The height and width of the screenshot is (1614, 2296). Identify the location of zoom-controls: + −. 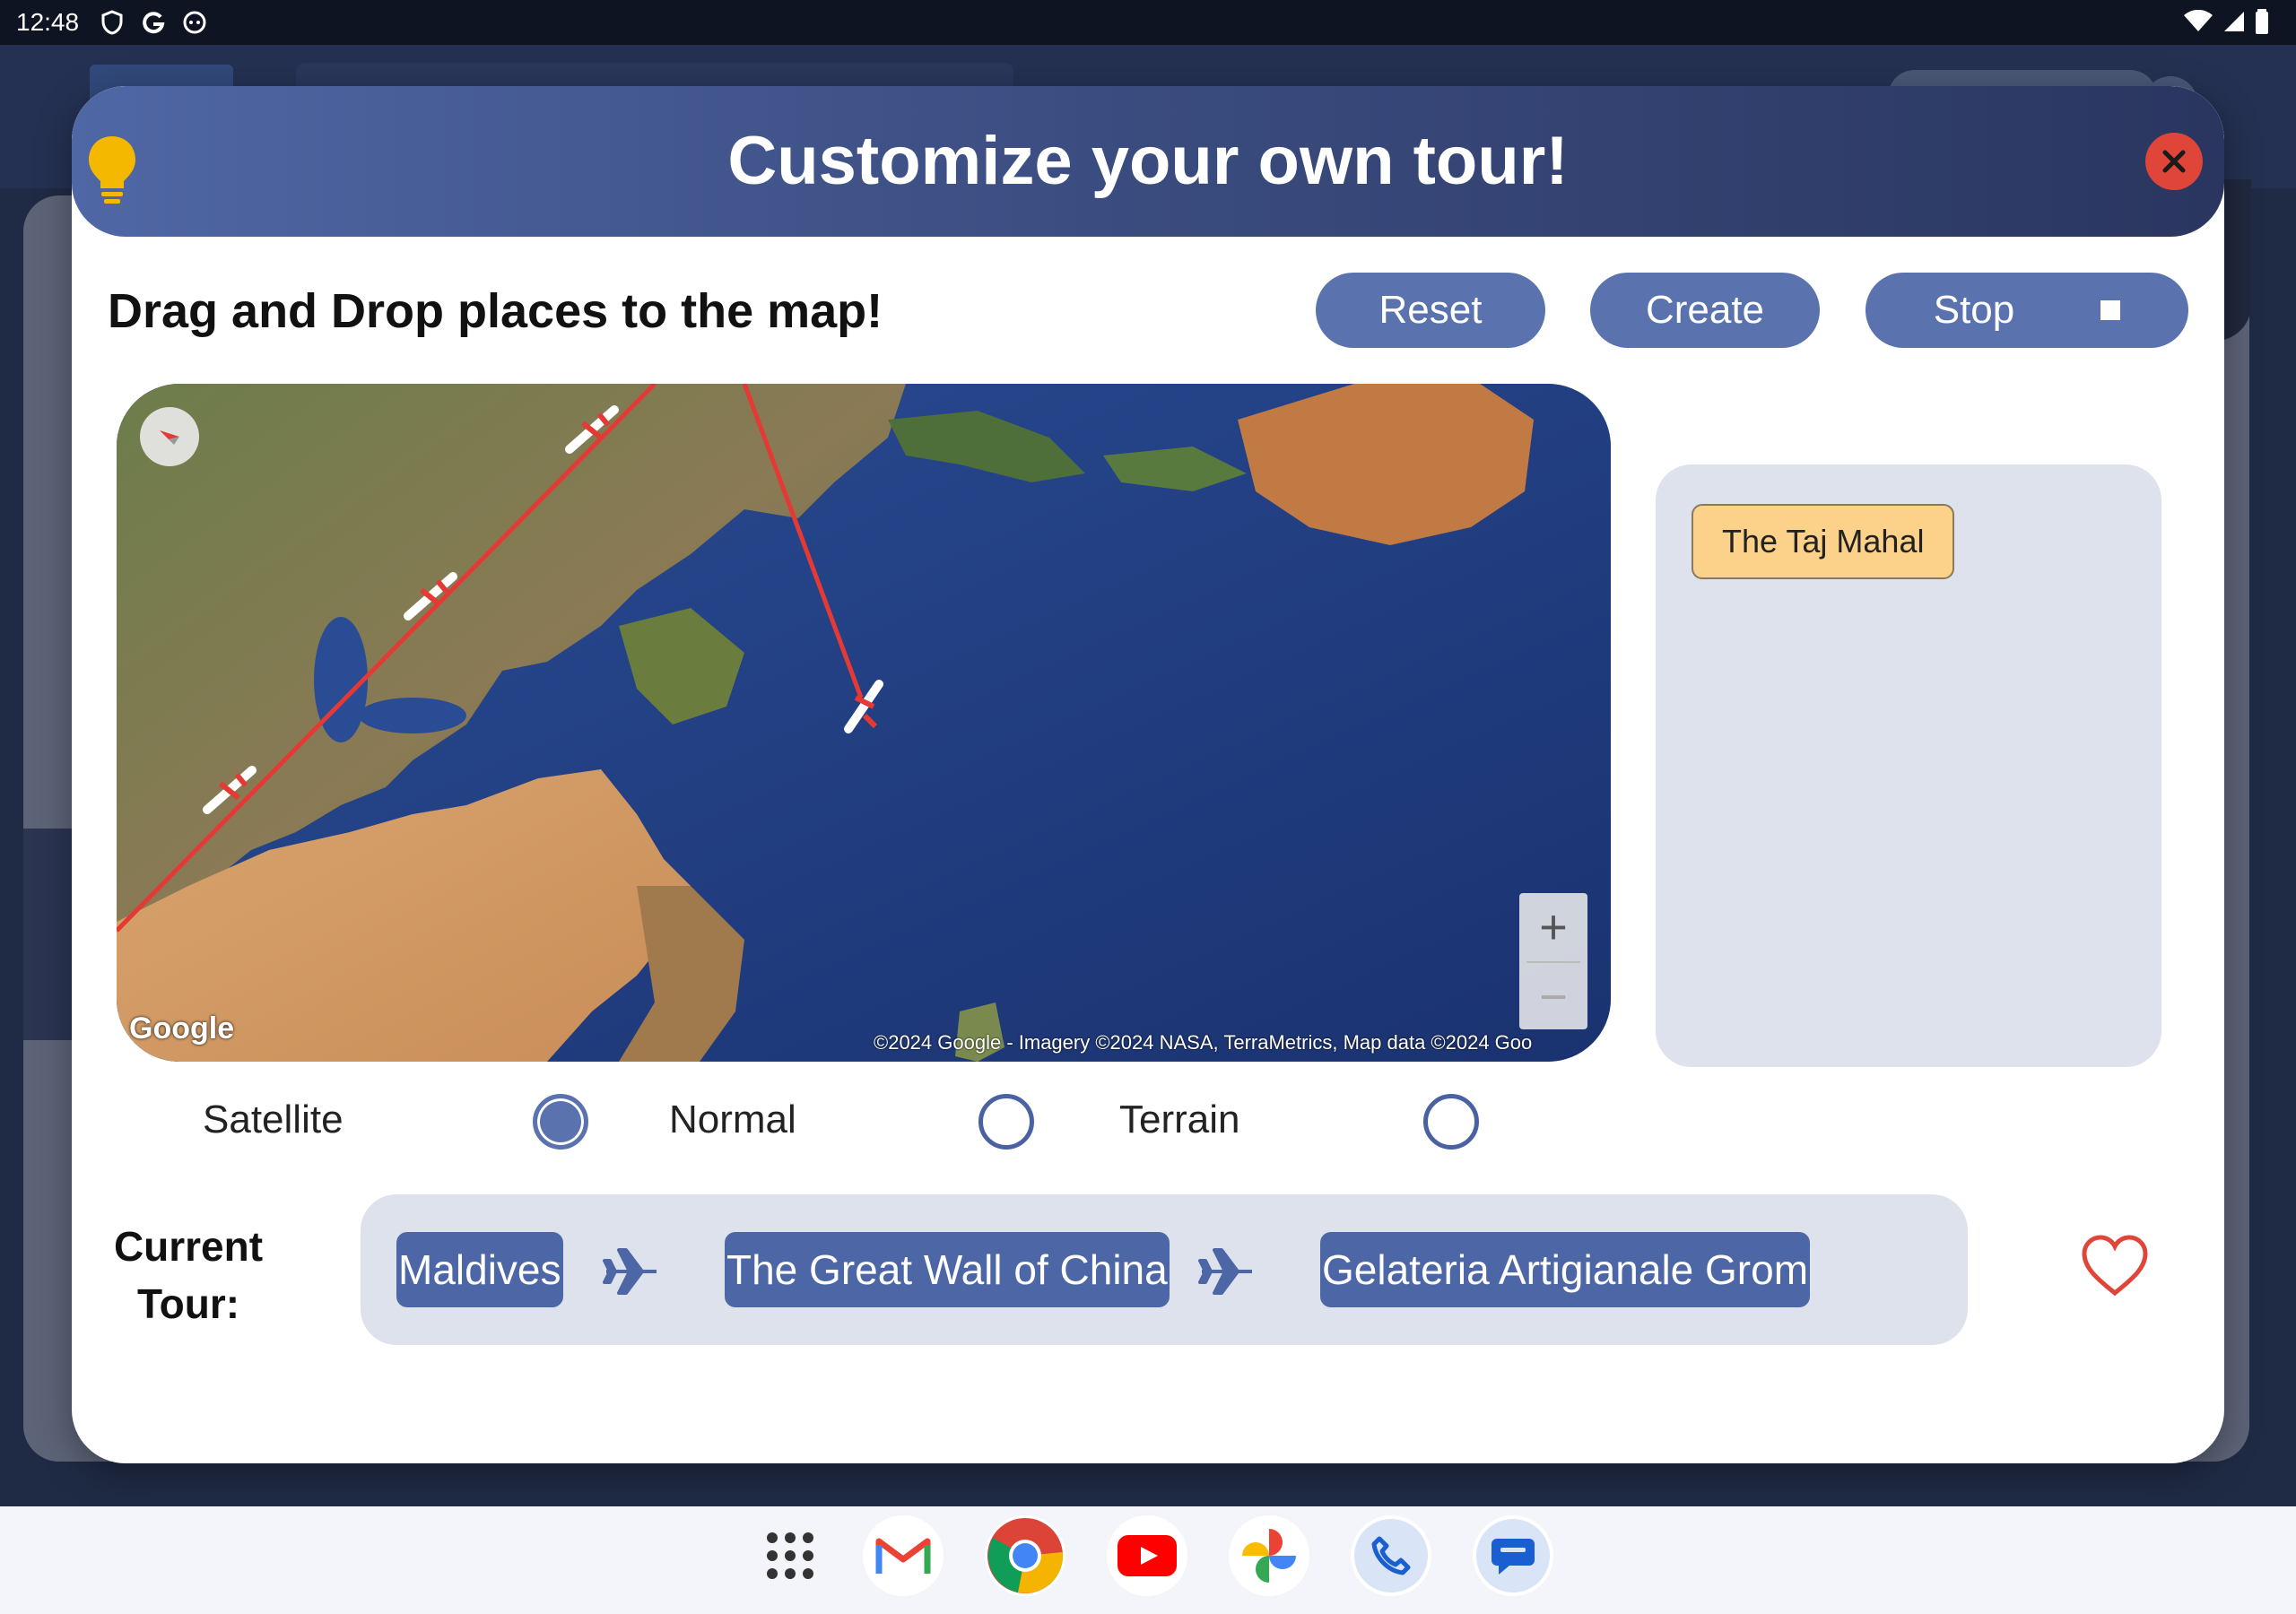
(1553, 961).